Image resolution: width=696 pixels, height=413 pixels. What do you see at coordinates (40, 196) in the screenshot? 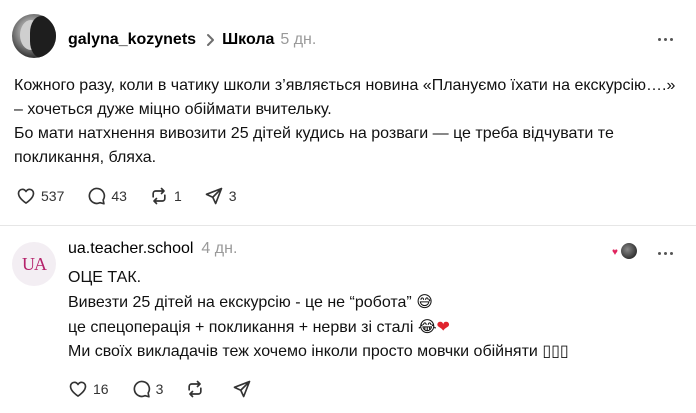
I see `like-button: 537` at bounding box center [40, 196].